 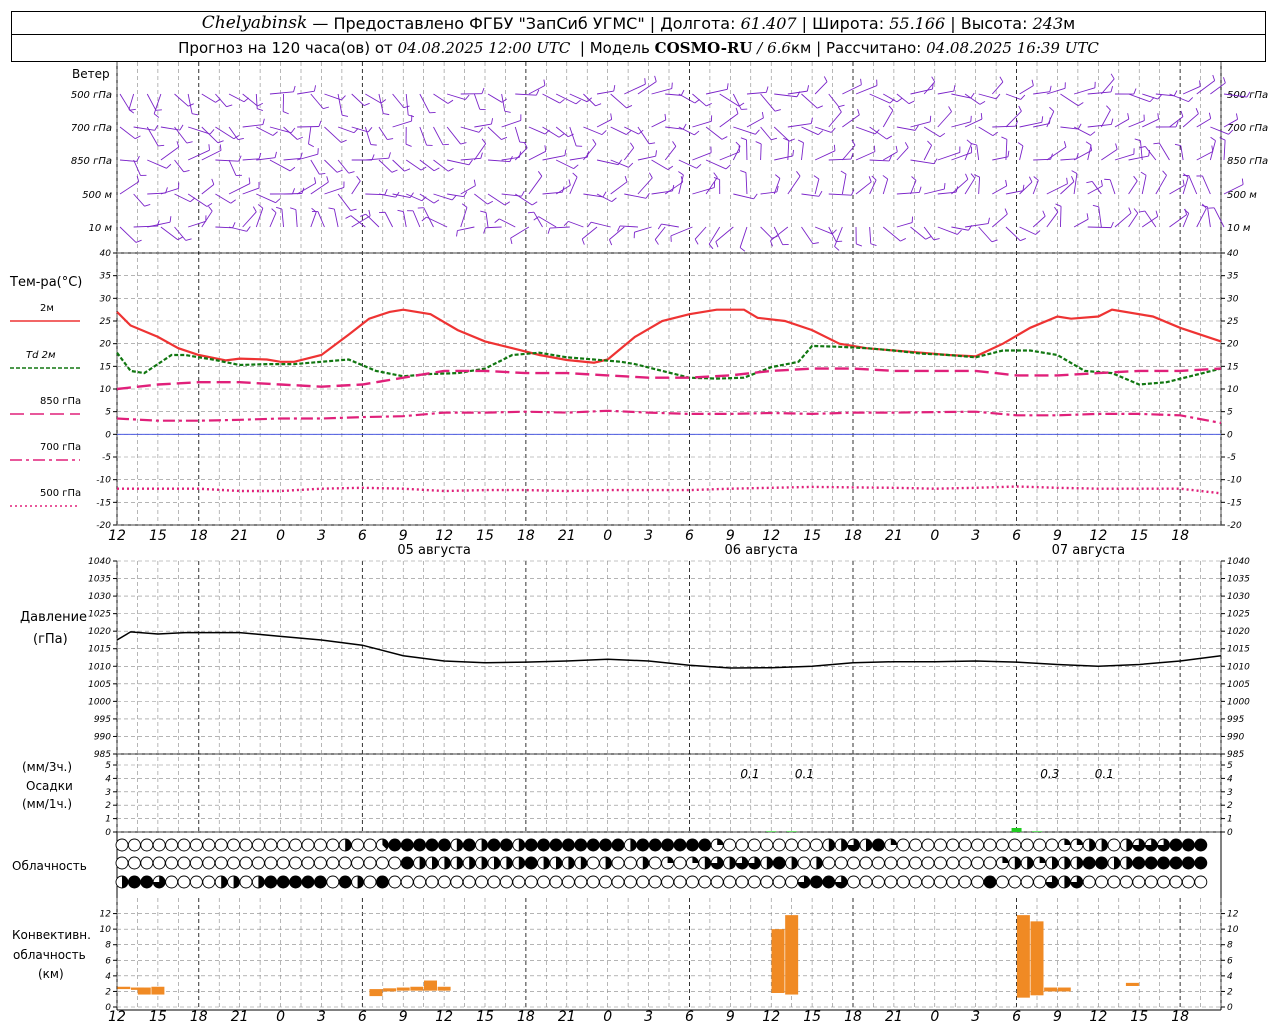 I want to click on time-tick-label-bottom: 9, so click(x=730, y=1016).